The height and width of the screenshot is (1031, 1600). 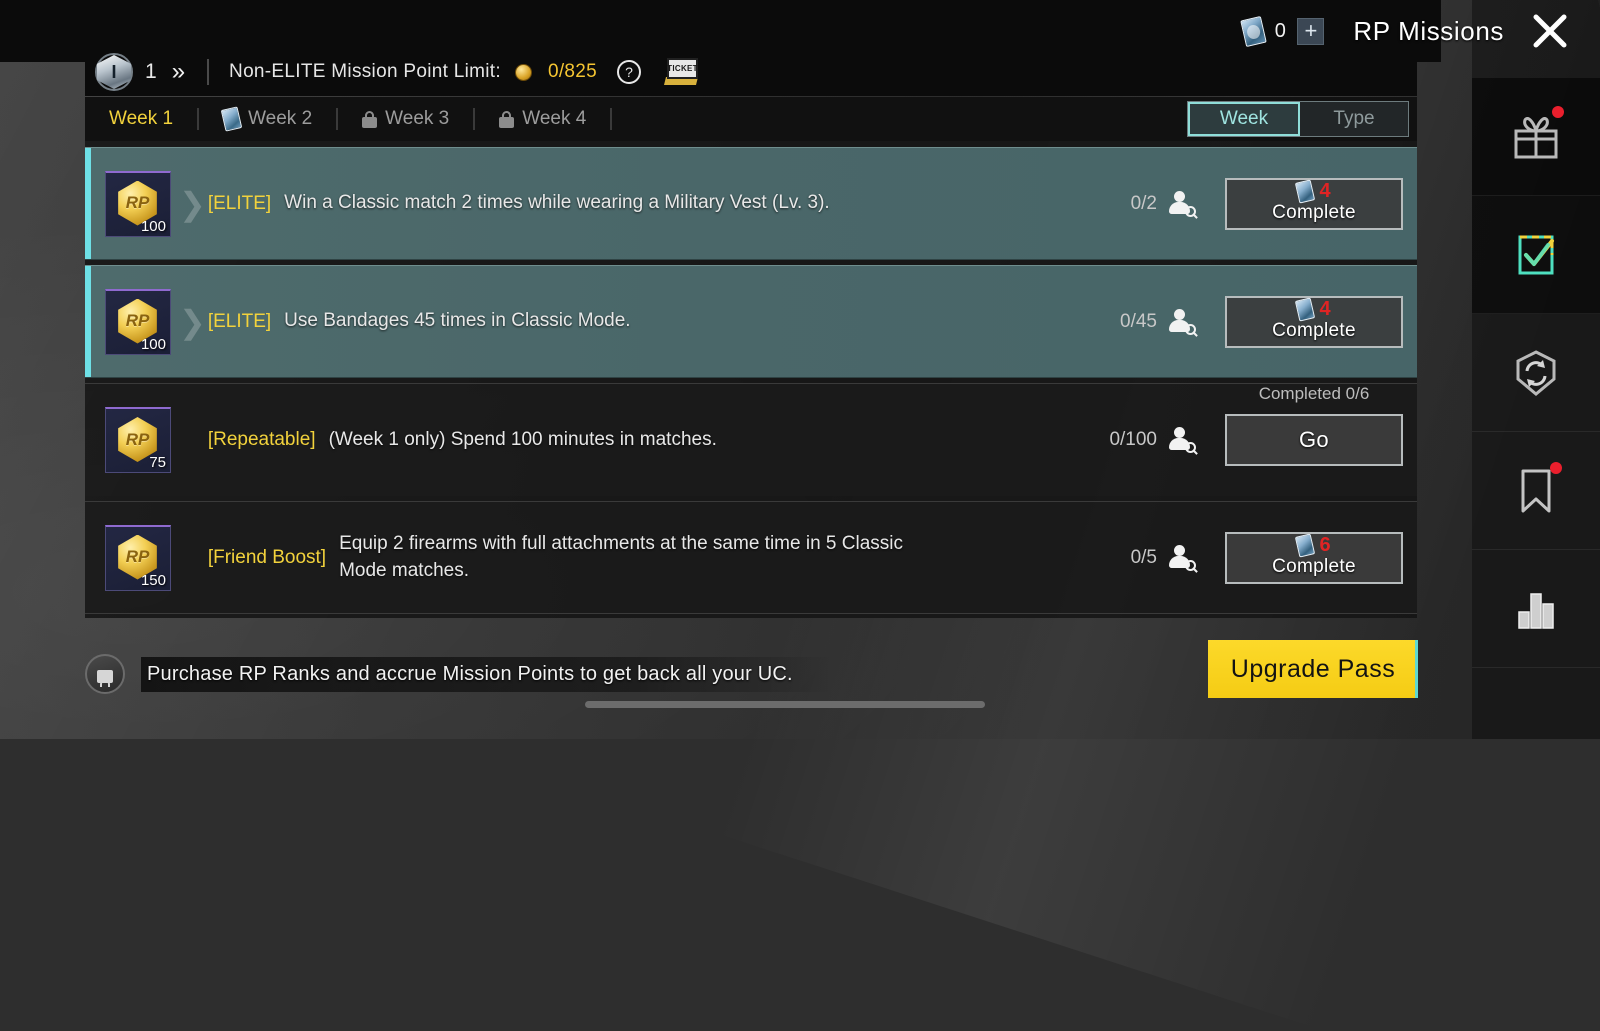 I want to click on divider, so click(x=208, y=72).